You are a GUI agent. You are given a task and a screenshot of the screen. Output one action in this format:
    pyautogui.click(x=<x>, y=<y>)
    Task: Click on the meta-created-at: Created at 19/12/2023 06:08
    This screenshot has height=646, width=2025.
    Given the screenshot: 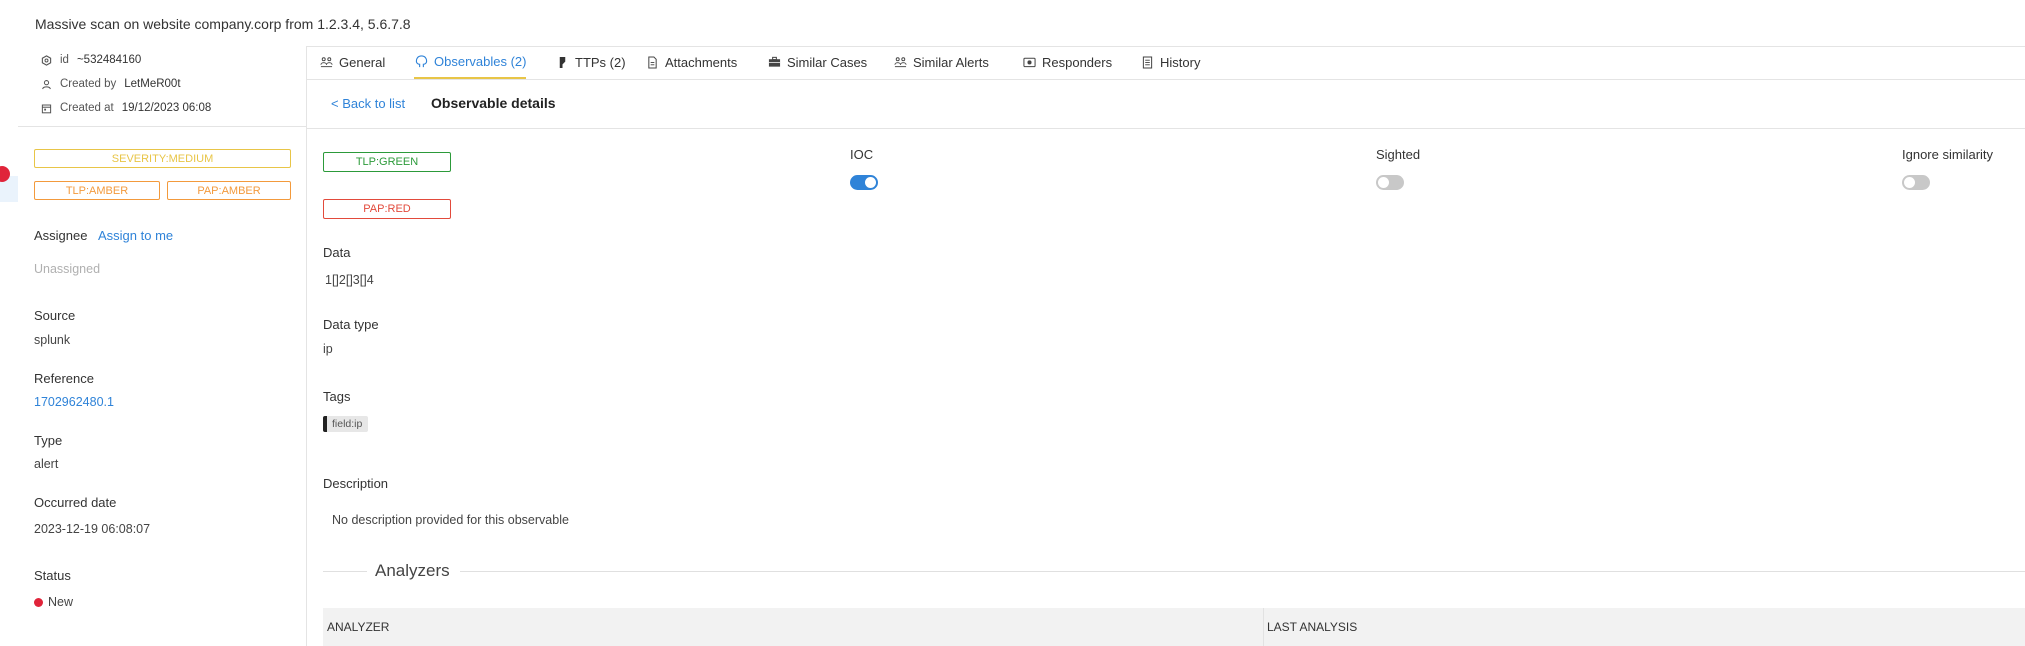 What is the action you would take?
    pyautogui.click(x=124, y=108)
    